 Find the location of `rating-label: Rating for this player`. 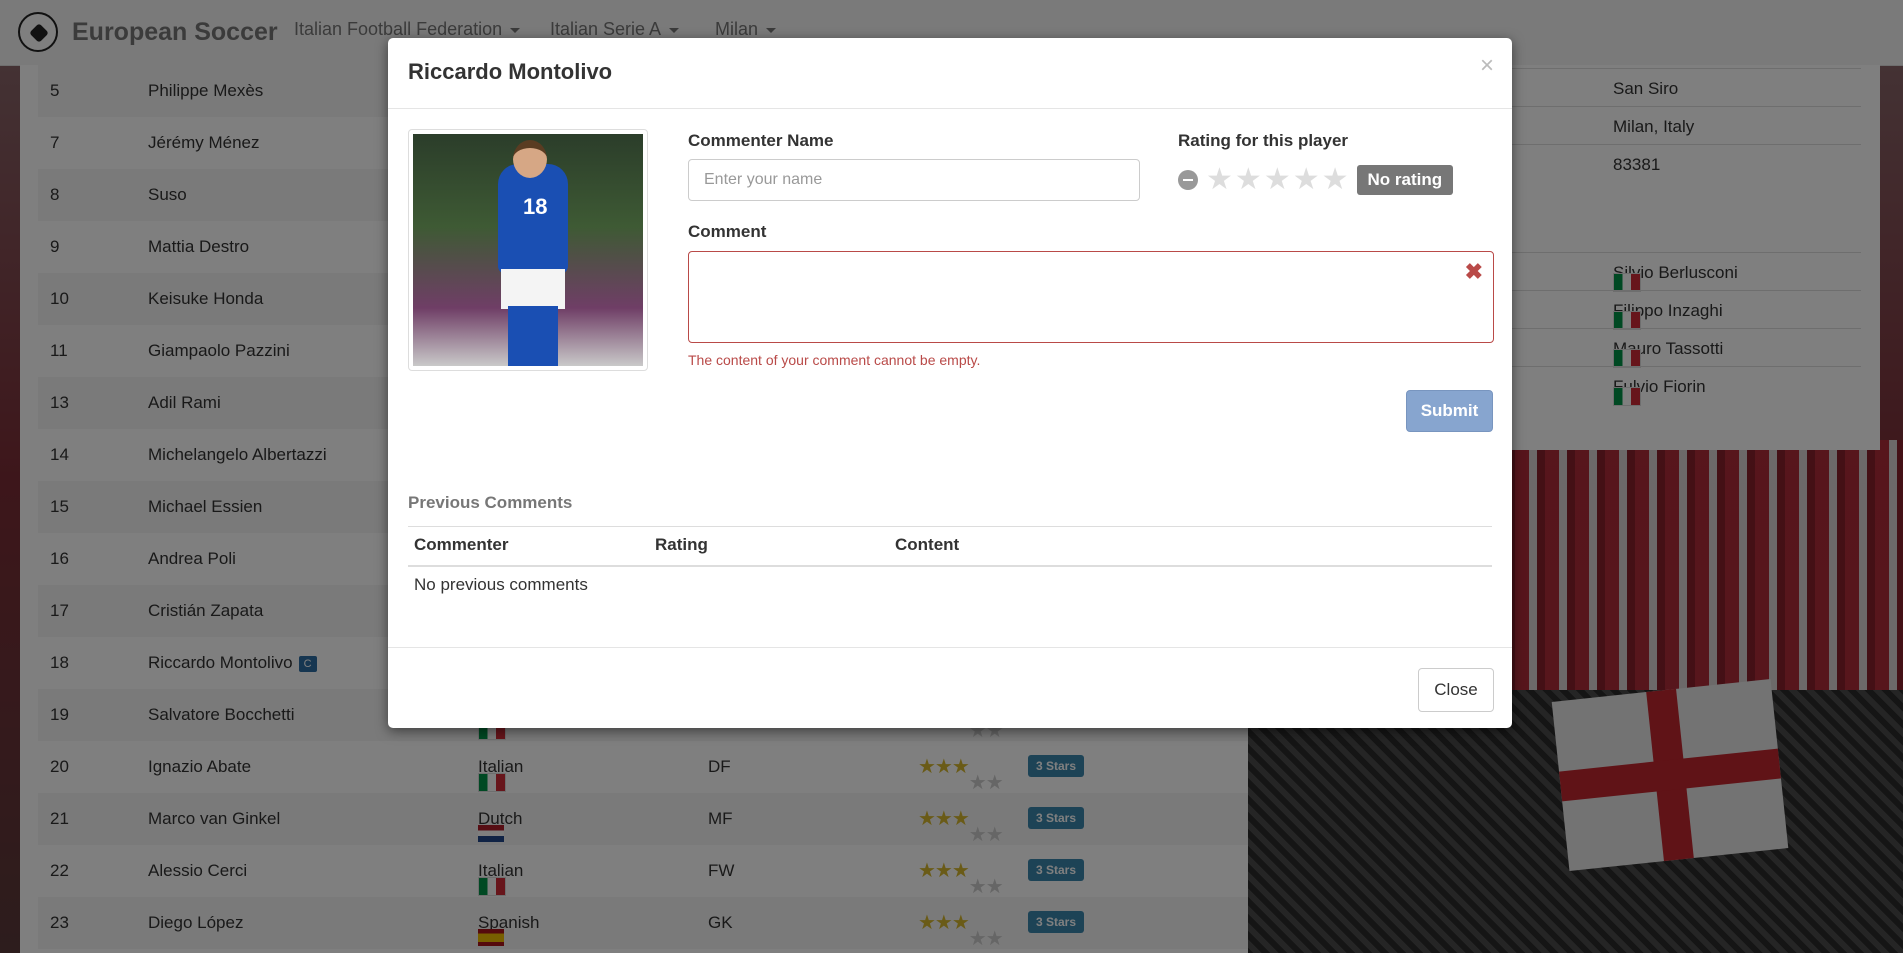

rating-label: Rating for this player is located at coordinates (1263, 140).